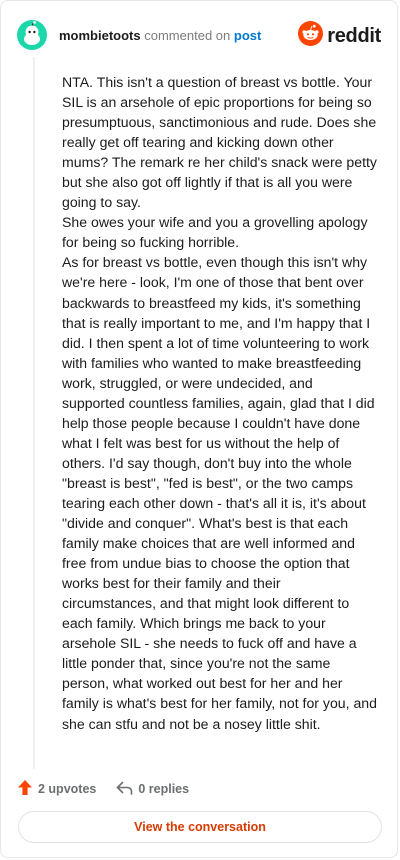 The height and width of the screenshot is (860, 400). Describe the element at coordinates (103, 789) in the screenshot. I see `comment-footer: 2 upvotes 0 replies` at that location.